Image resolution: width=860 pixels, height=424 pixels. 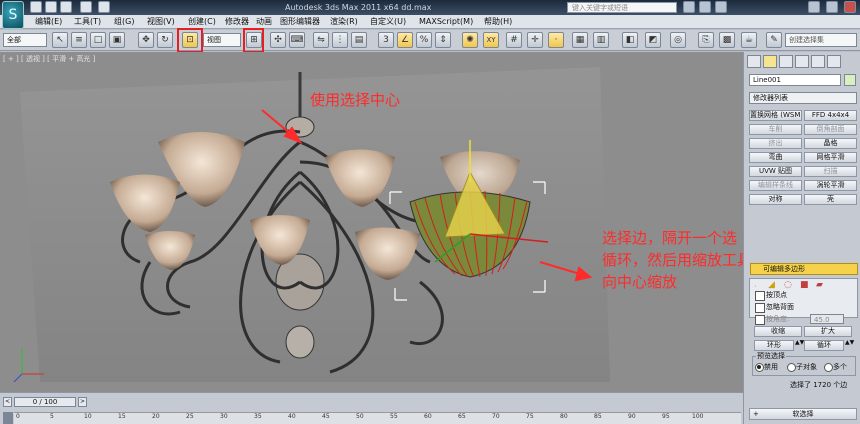 What do you see at coordinates (830, 143) in the screenshot?
I see `modifier-button: 晶格` at bounding box center [830, 143].